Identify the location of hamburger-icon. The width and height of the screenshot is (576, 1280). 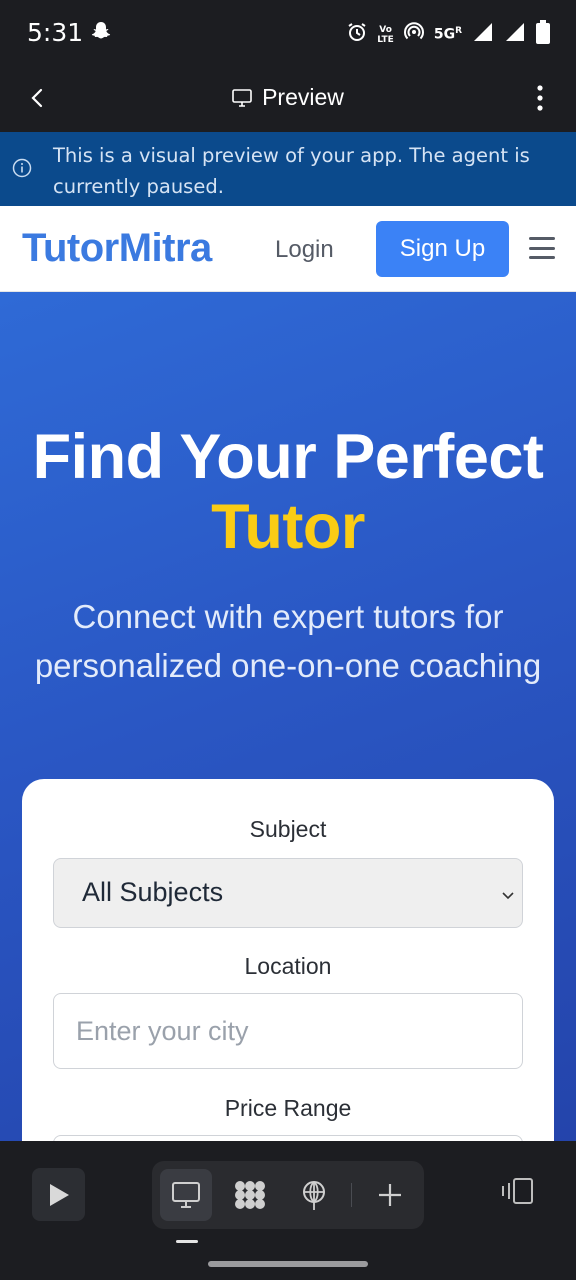
(542, 248).